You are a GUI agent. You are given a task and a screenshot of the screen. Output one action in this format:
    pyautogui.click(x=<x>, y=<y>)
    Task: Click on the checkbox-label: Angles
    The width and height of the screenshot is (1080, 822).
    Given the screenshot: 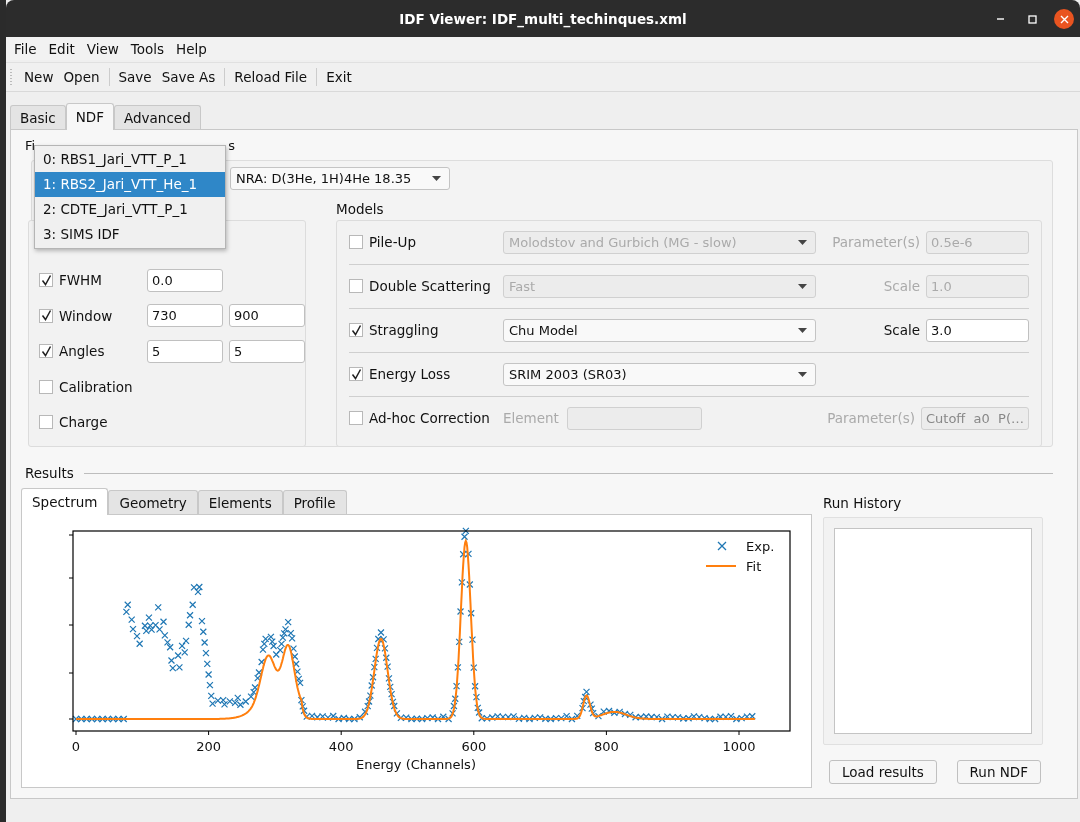 What is the action you would take?
    pyautogui.click(x=82, y=351)
    